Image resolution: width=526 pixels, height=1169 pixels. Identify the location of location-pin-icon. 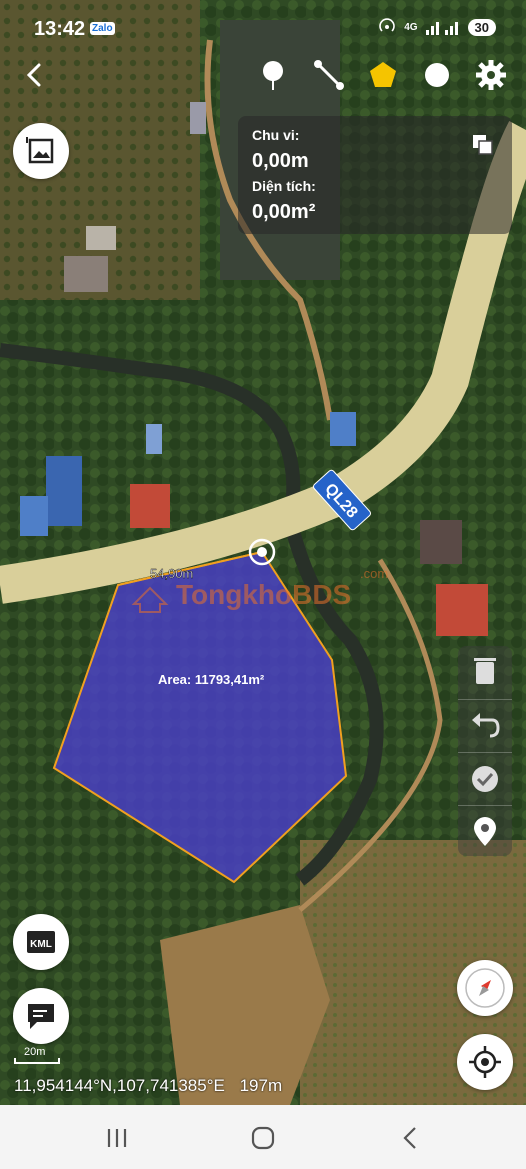
(485, 831).